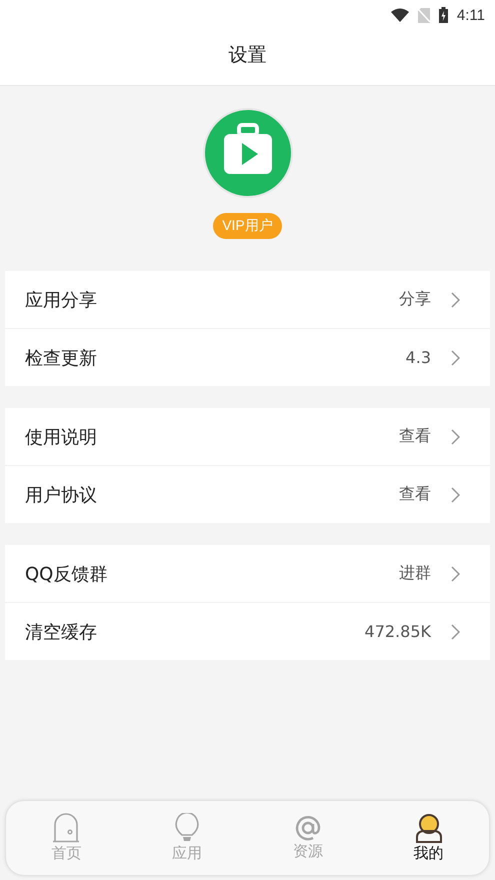 The height and width of the screenshot is (880, 495). I want to click on no-sim-icon, so click(424, 15).